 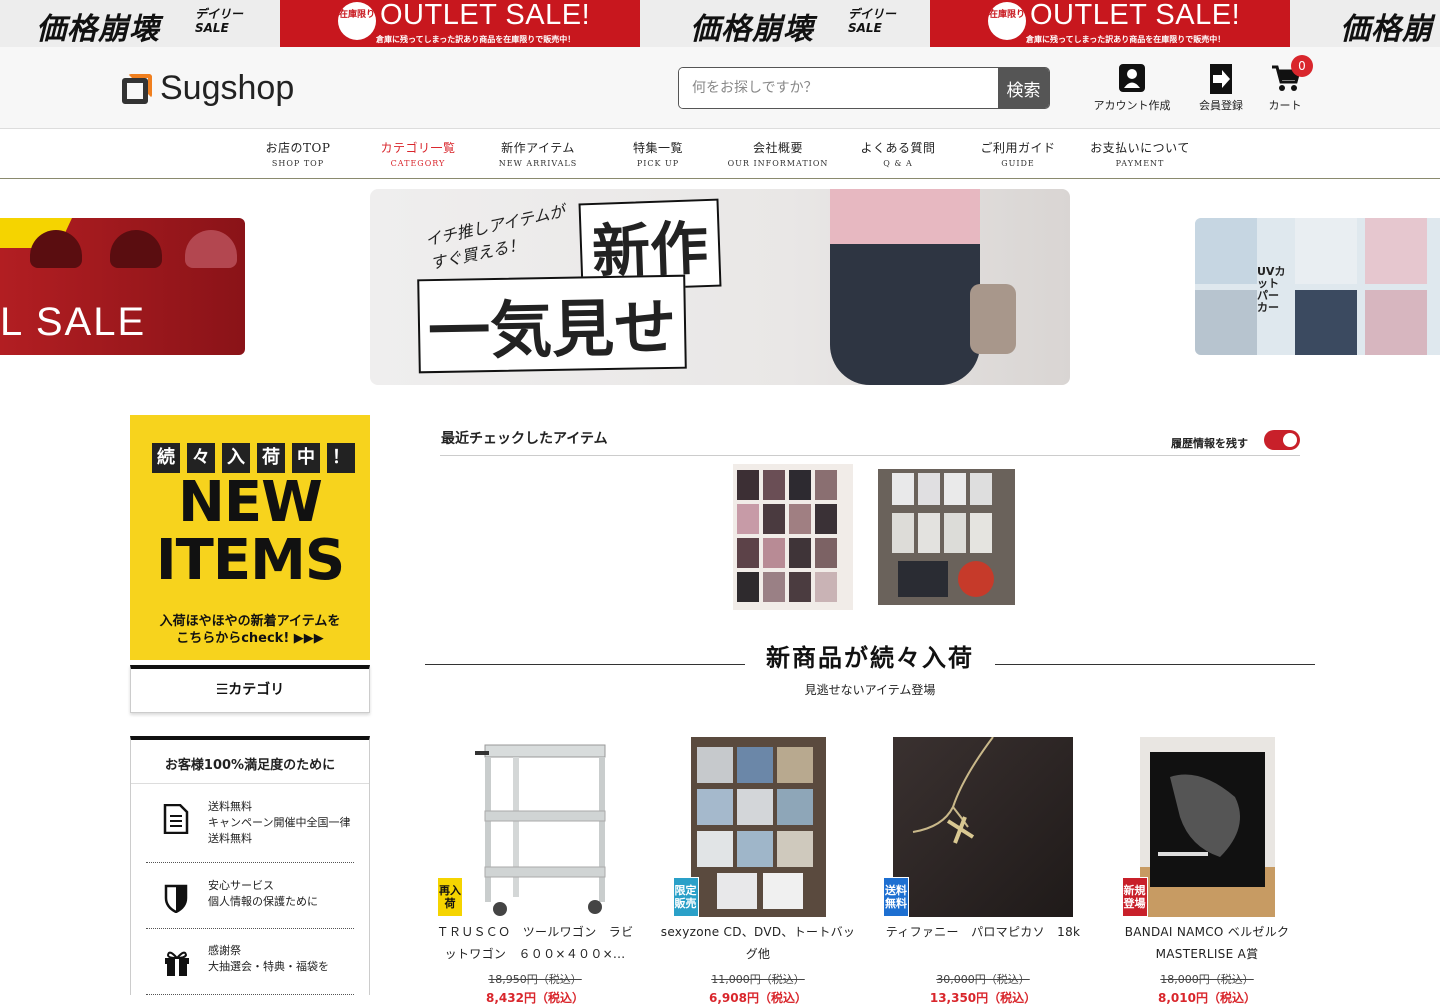 I want to click on nav-label-ja: カテゴリ一覧, so click(x=418, y=148).